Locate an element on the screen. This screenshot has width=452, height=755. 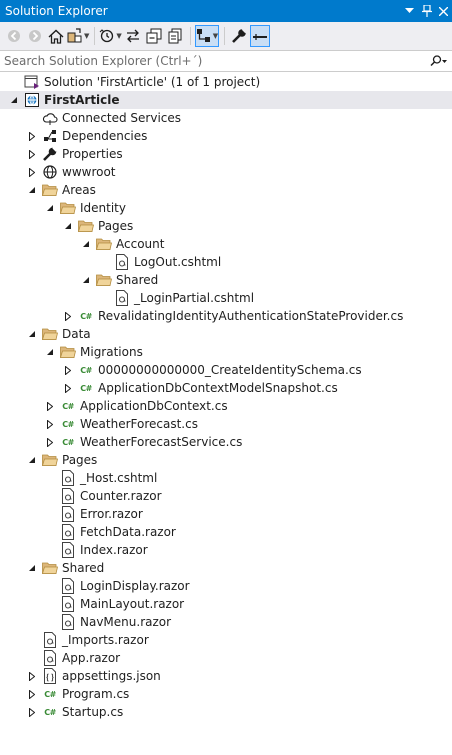
tree-item: C# Startup.cs is located at coordinates (226, 712).